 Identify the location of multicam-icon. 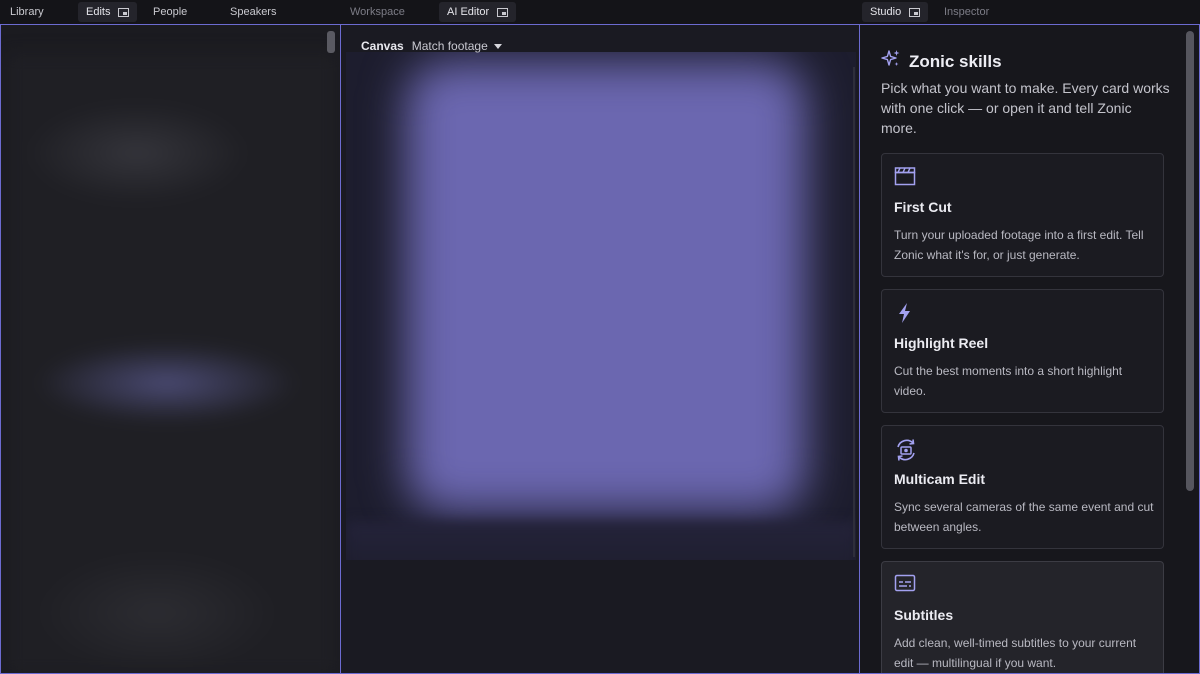
(906, 450).